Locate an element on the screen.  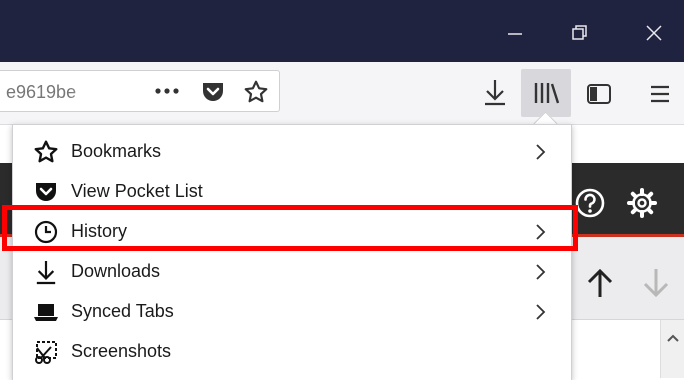
menu-item-screenshots: Screenshots is located at coordinates (292, 351).